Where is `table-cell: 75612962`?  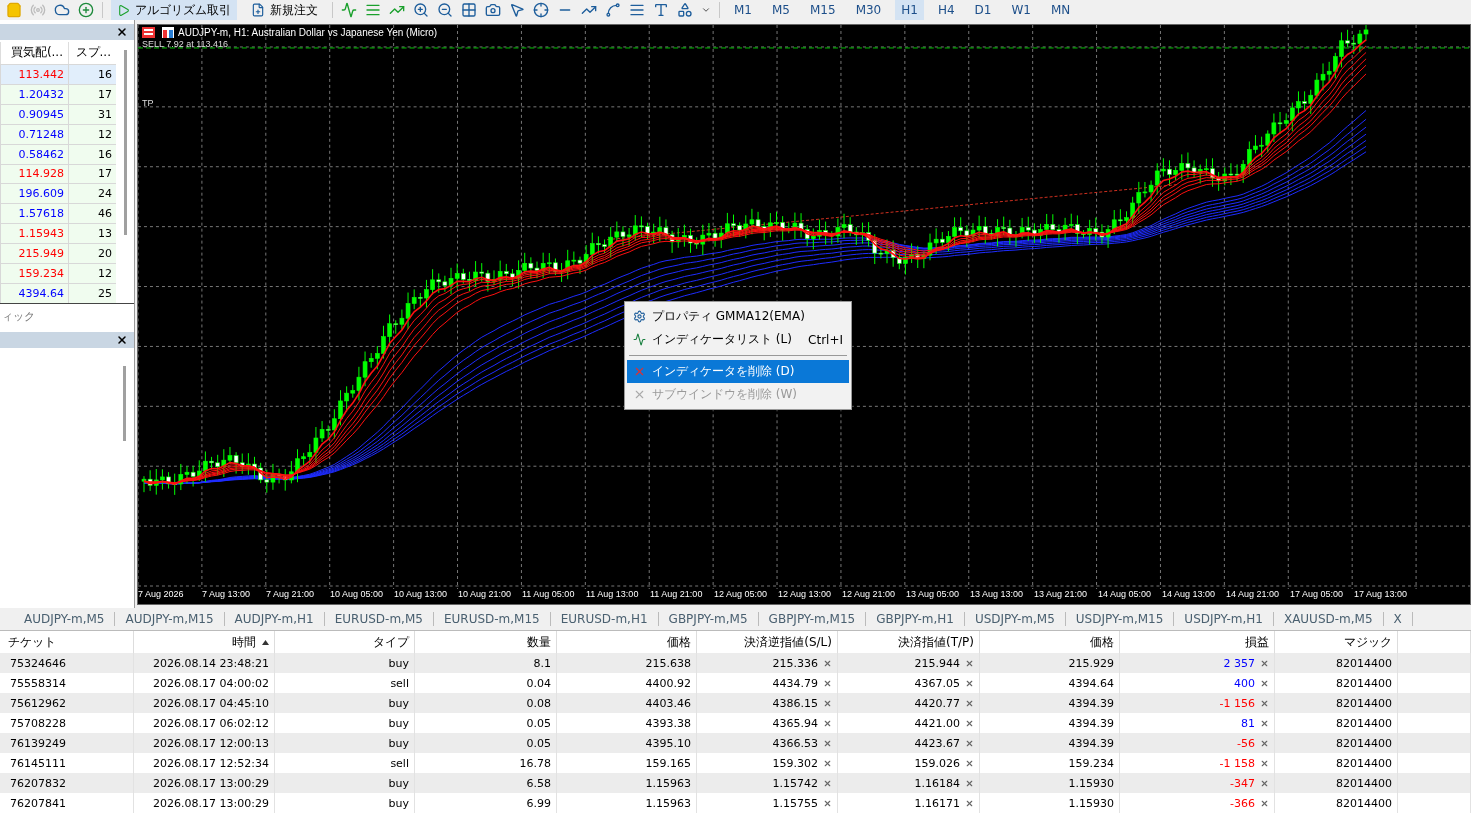 table-cell: 75612962 is located at coordinates (38, 703).